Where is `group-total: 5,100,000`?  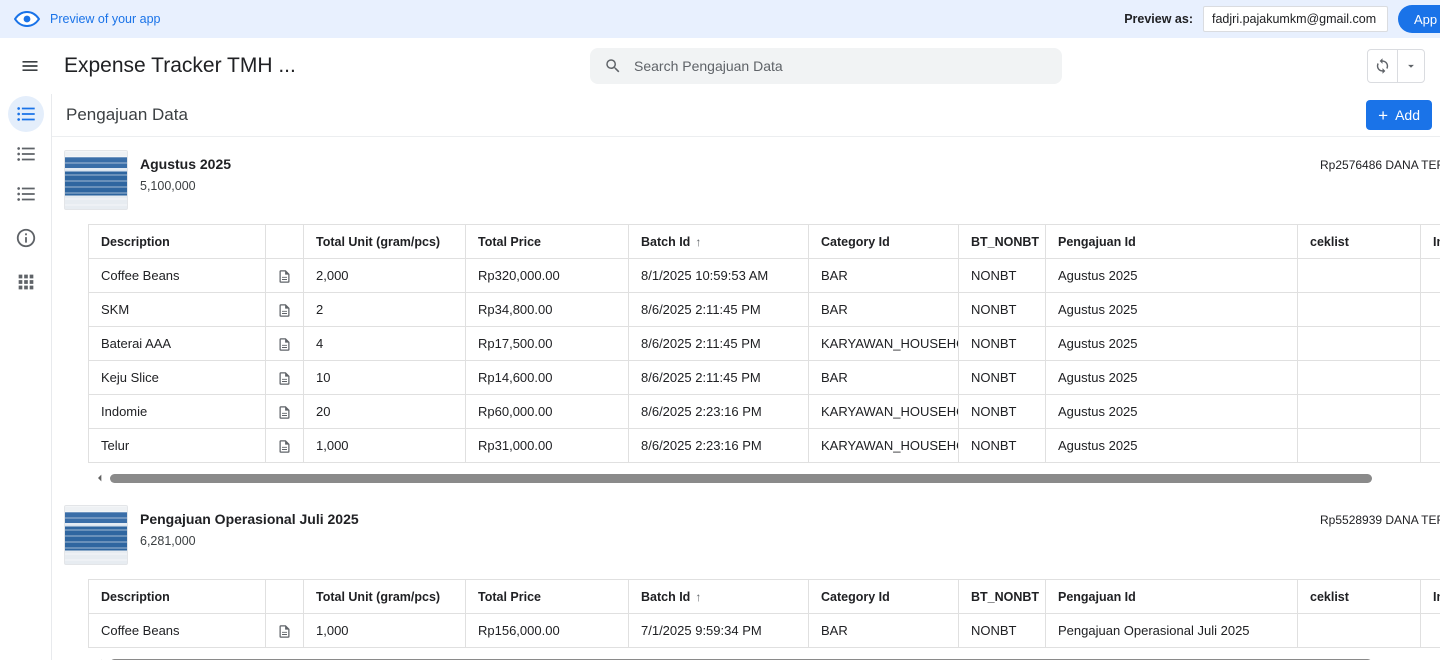 group-total: 5,100,000 is located at coordinates (168, 186).